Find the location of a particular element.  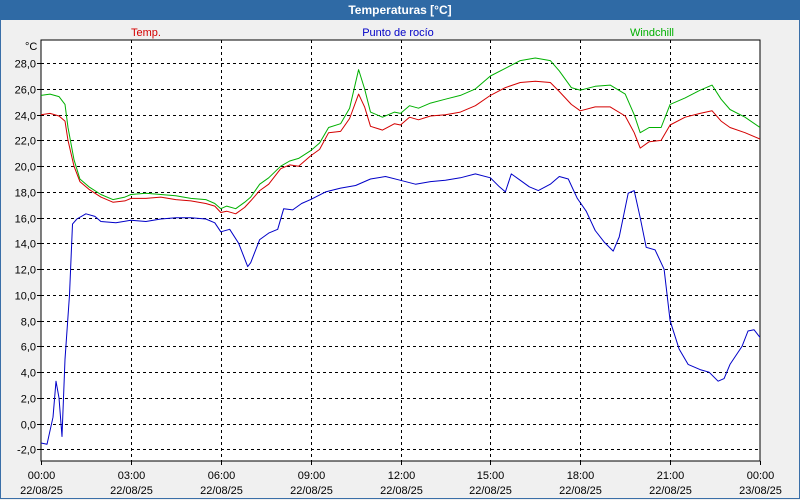

y-tick-label: -2,0 is located at coordinates (26, 451).